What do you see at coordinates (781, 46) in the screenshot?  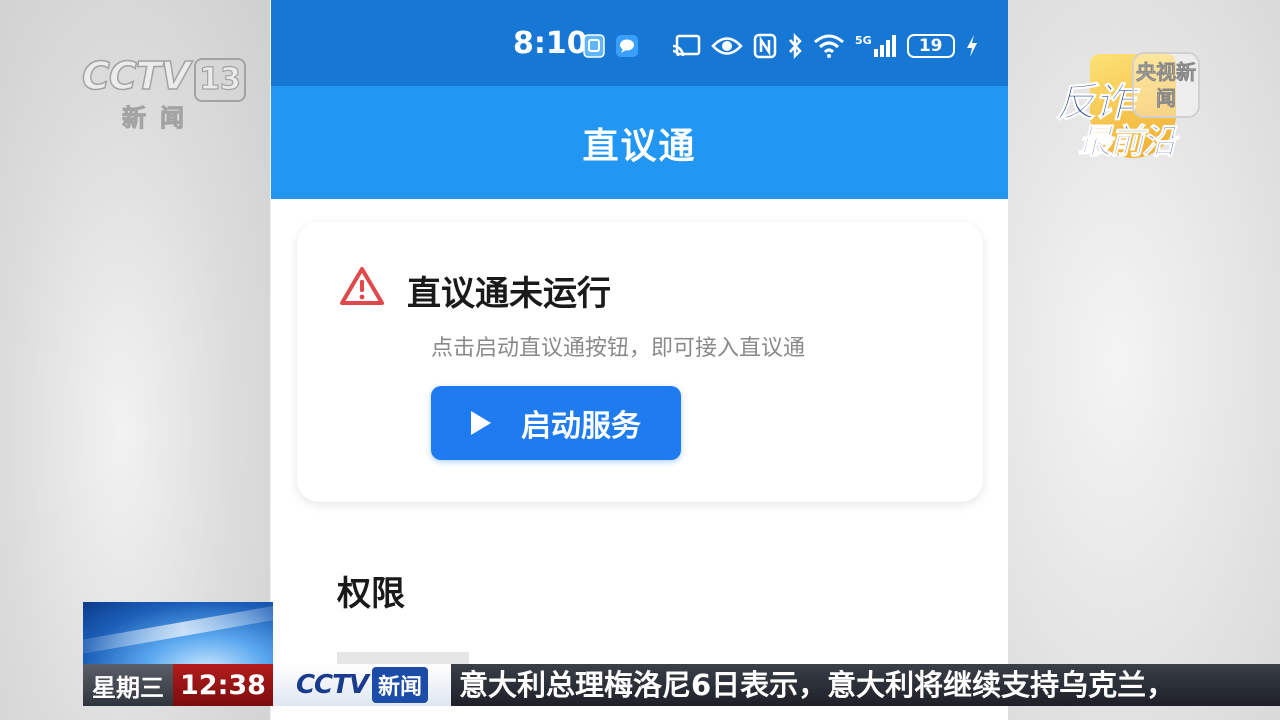 I see `status-icons: 5G 19` at bounding box center [781, 46].